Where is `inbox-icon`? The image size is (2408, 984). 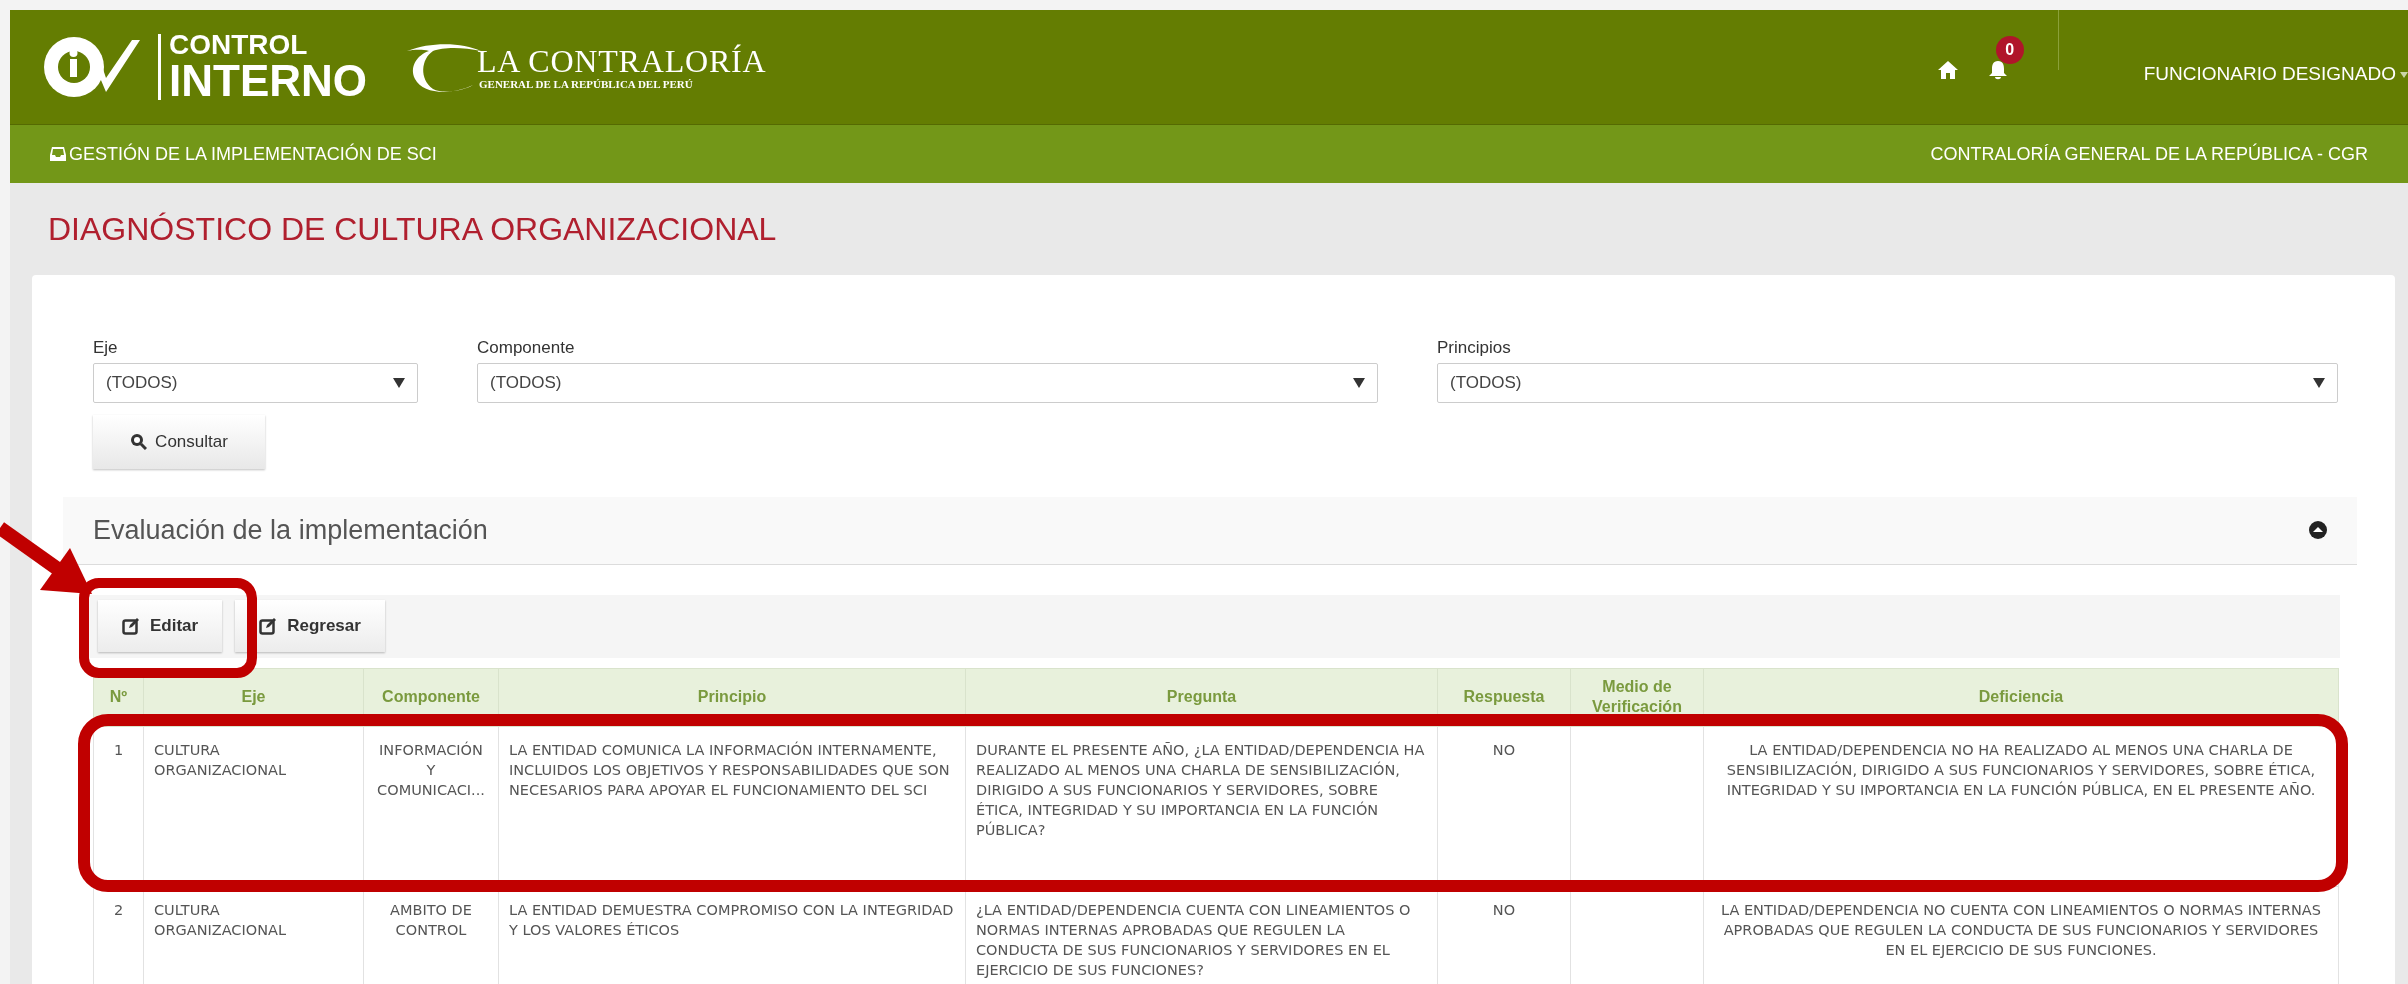 inbox-icon is located at coordinates (58, 154).